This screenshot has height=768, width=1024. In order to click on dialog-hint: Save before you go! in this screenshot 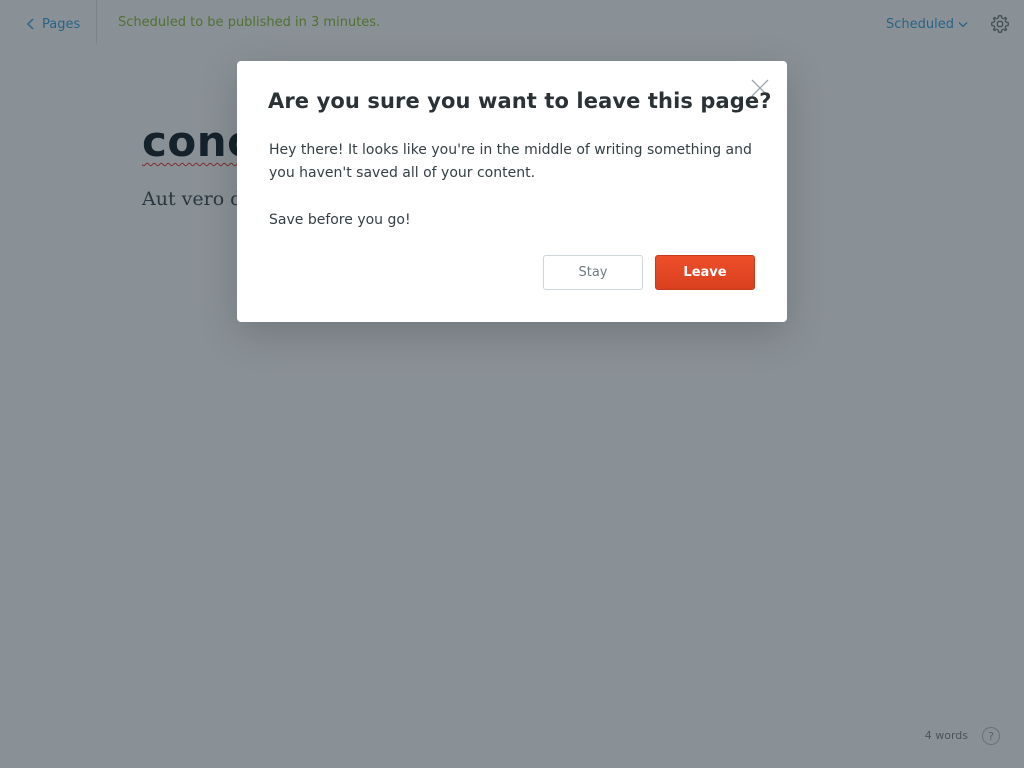, I will do `click(340, 220)`.